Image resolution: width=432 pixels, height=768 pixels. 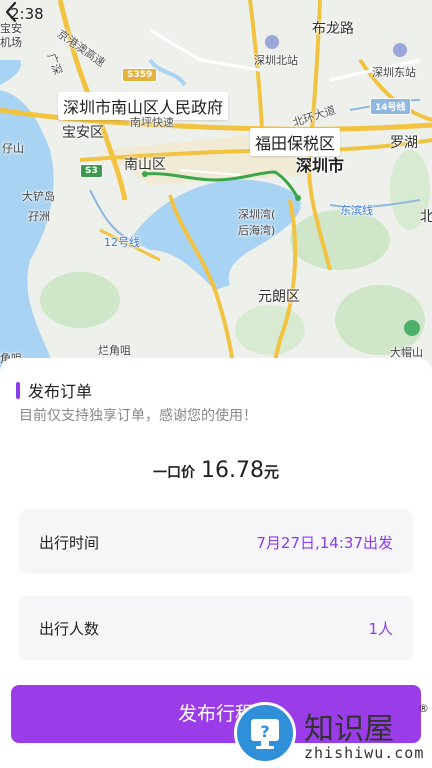 What do you see at coordinates (426, 217) in the screenshot?
I see `map-label: 北` at bounding box center [426, 217].